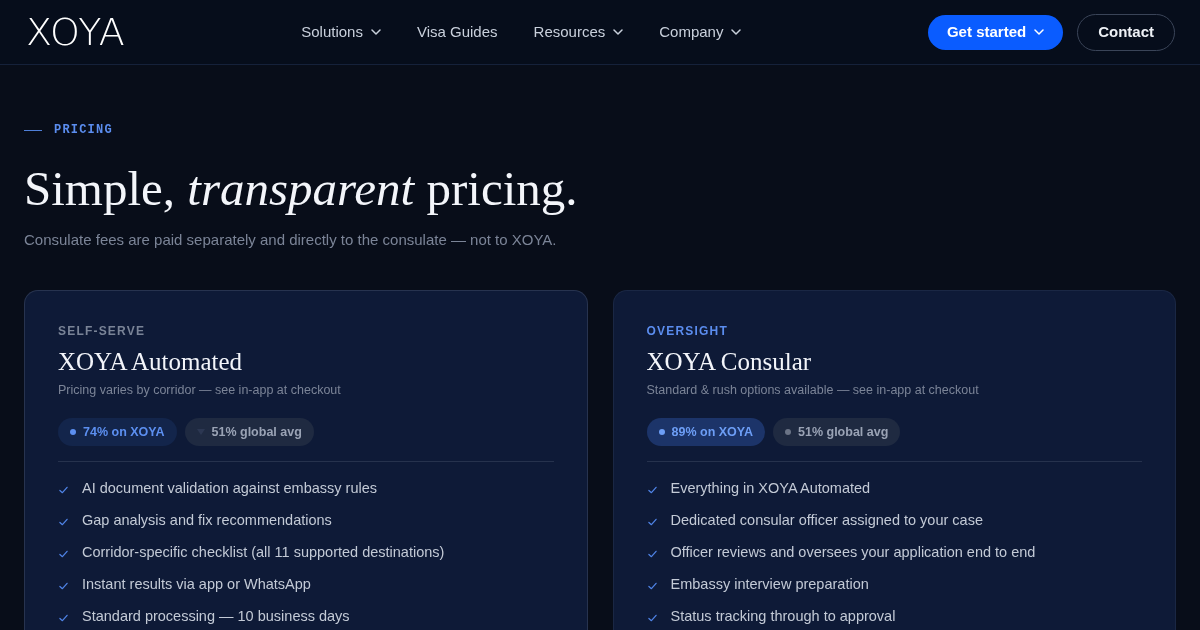 The width and height of the screenshot is (1200, 630). What do you see at coordinates (216, 616) in the screenshot?
I see `feature-text: Standard processing — 10 business days` at bounding box center [216, 616].